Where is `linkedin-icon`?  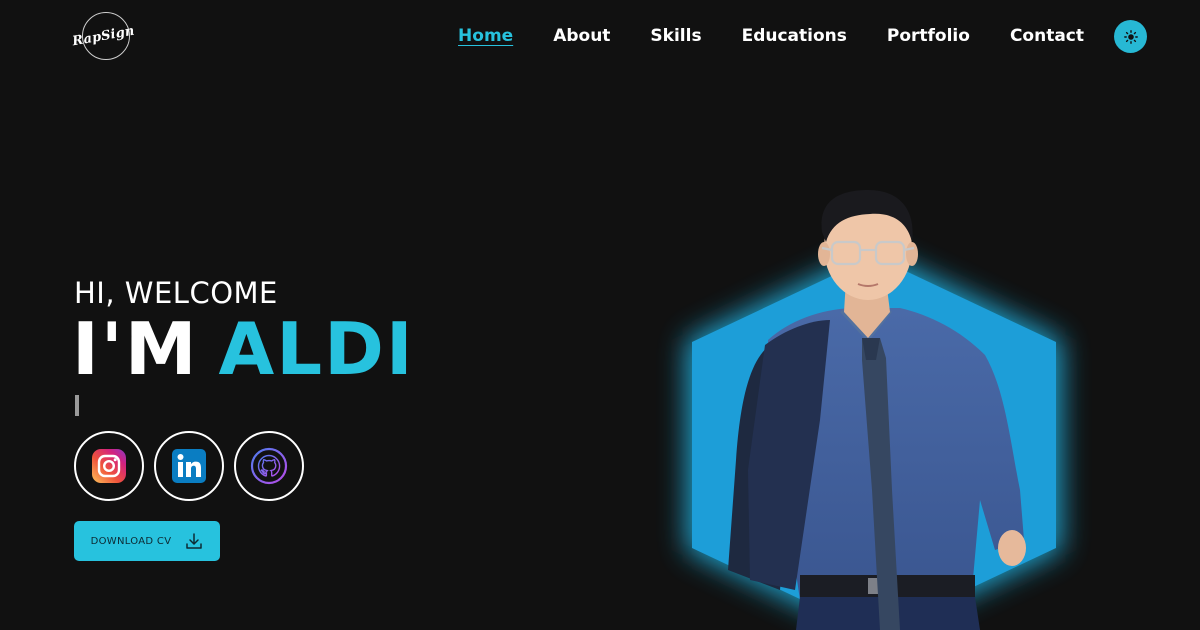
linkedin-icon is located at coordinates (189, 466).